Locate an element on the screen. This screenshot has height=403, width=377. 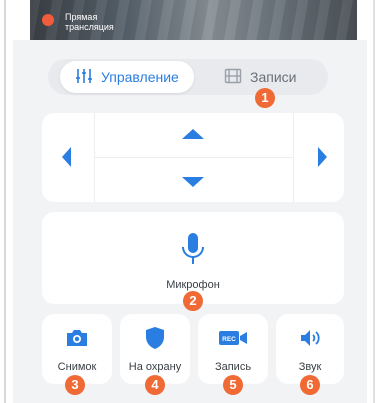
callout-badge: 2 is located at coordinates (193, 301).